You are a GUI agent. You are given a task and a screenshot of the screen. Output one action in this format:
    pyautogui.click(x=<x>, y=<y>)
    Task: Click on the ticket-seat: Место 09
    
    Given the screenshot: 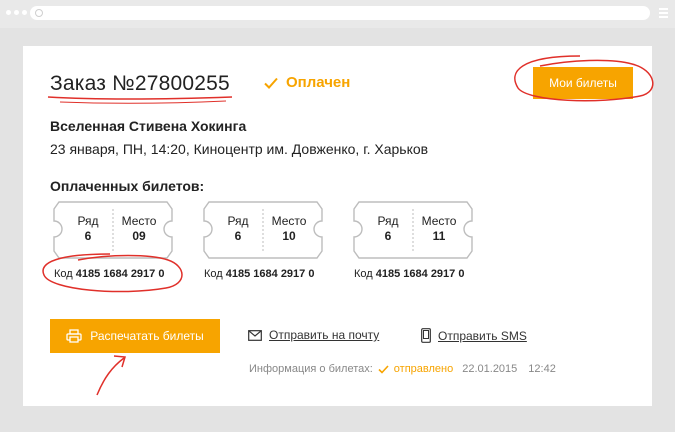 What is the action you would take?
    pyautogui.click(x=139, y=229)
    